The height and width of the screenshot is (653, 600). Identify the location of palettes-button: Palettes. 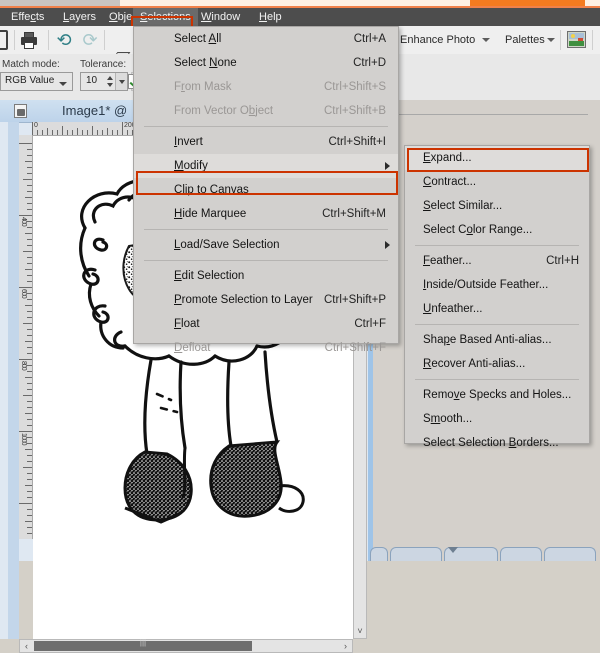
(525, 40).